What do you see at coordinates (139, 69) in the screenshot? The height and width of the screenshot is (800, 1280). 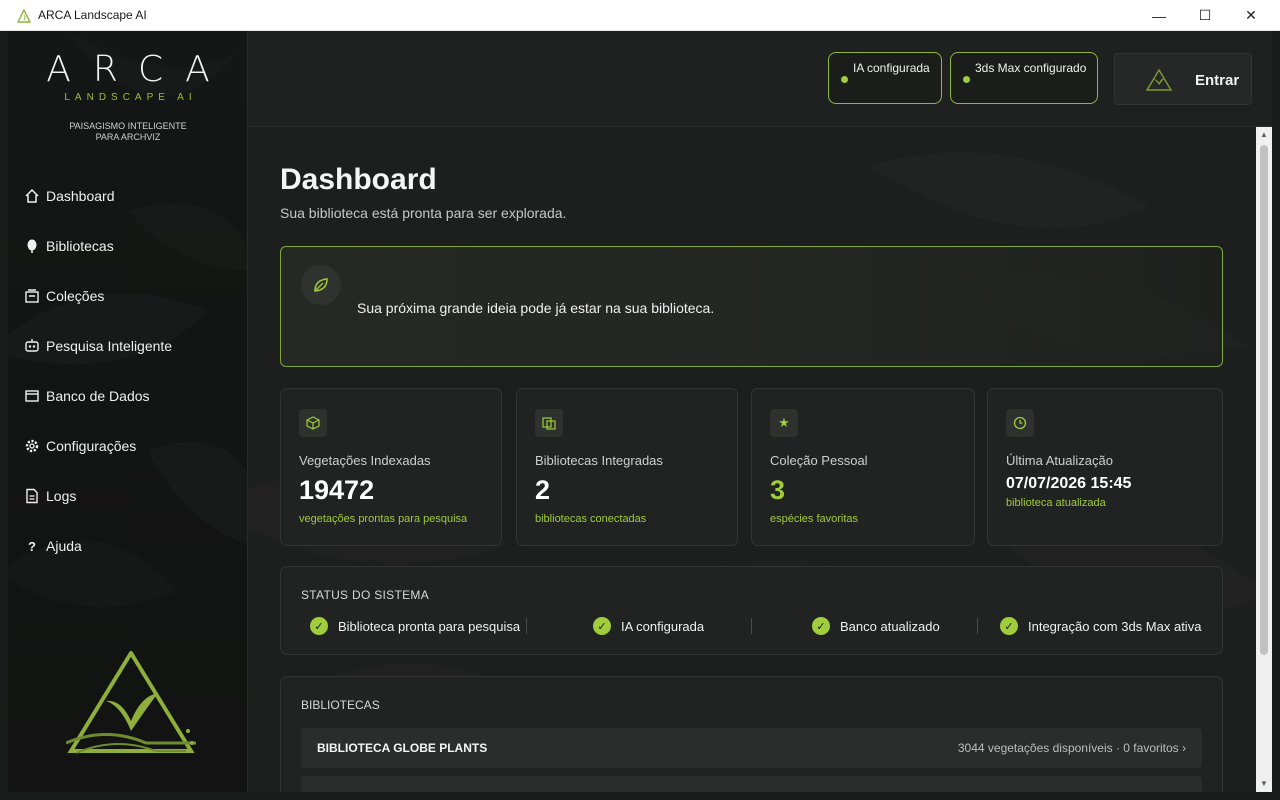 I see `brand-name: ARCA` at bounding box center [139, 69].